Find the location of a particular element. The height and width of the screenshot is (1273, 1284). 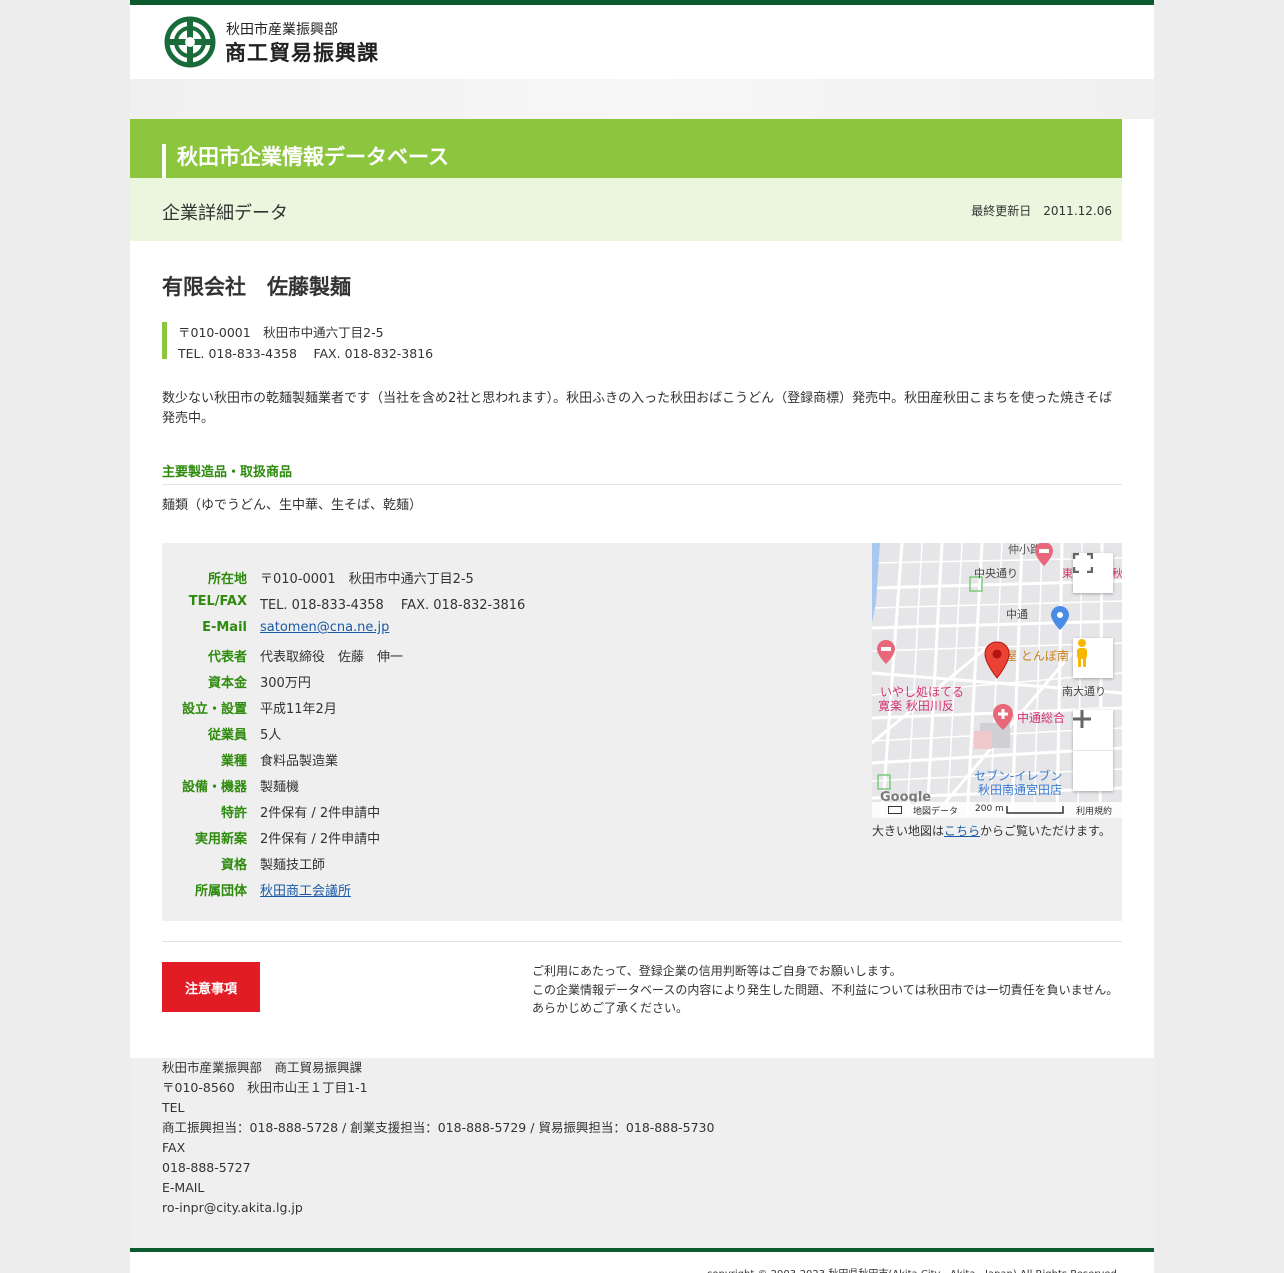

info-value: 2件保有 / 2件申請中 is located at coordinates (320, 813).